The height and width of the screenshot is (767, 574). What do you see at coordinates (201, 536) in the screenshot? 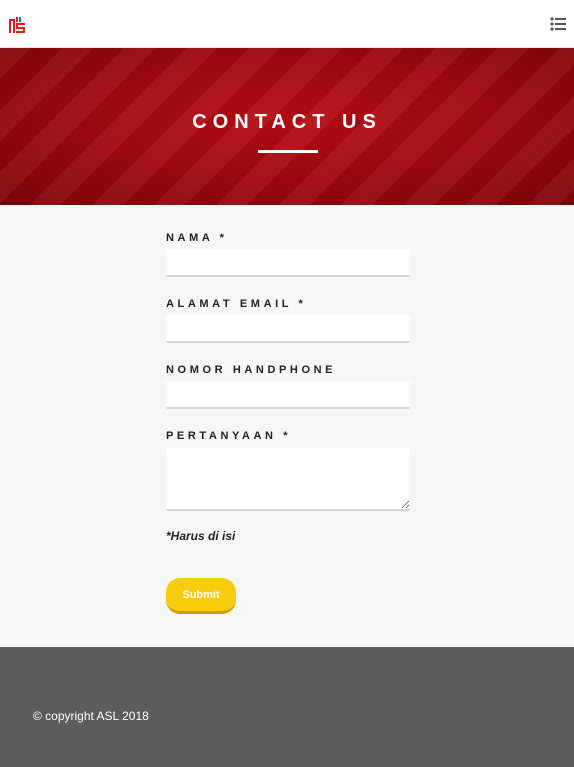
I see `required-note: *Harus di isi` at bounding box center [201, 536].